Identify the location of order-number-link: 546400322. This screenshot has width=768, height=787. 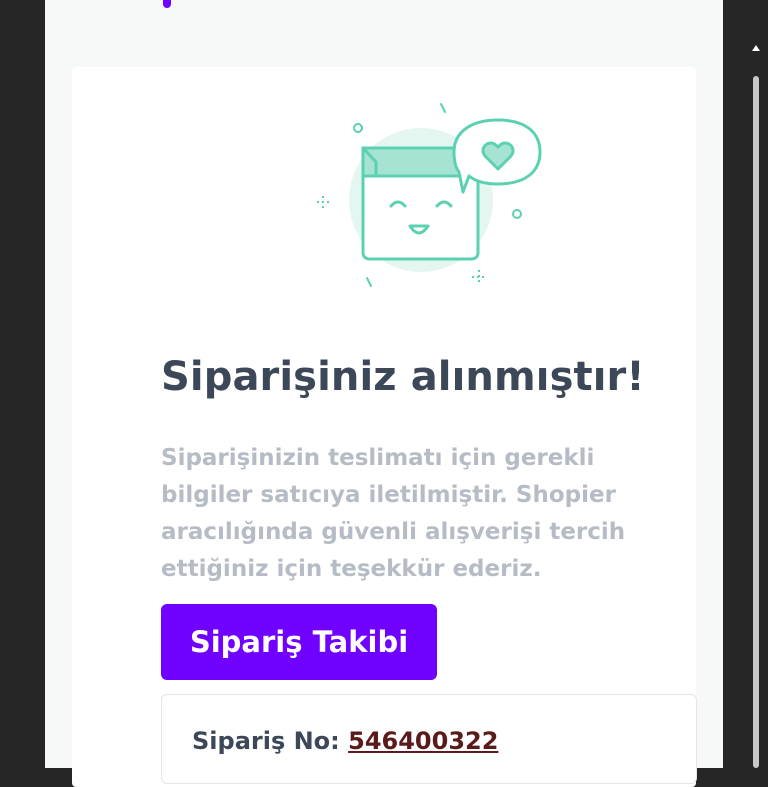
(423, 741).